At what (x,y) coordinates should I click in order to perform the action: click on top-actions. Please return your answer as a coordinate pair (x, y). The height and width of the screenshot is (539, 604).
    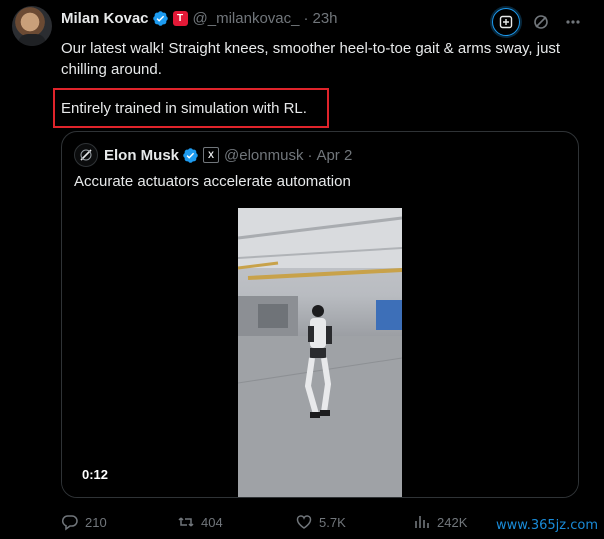
    Looking at the image, I should click on (538, 22).